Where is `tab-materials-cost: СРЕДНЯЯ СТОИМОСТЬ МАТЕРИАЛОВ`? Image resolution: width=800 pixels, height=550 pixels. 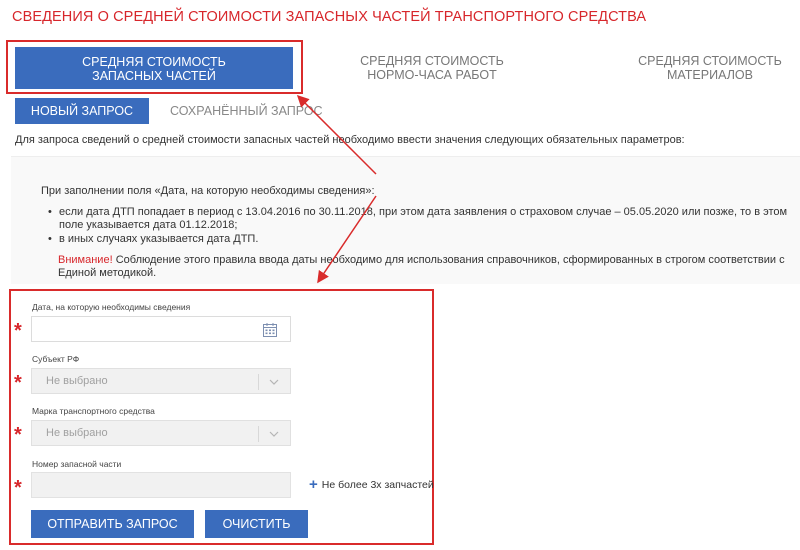
tab-materials-cost: СРЕДНЯЯ СТОИМОСТЬ МАТЕРИАЛОВ is located at coordinates (709, 68).